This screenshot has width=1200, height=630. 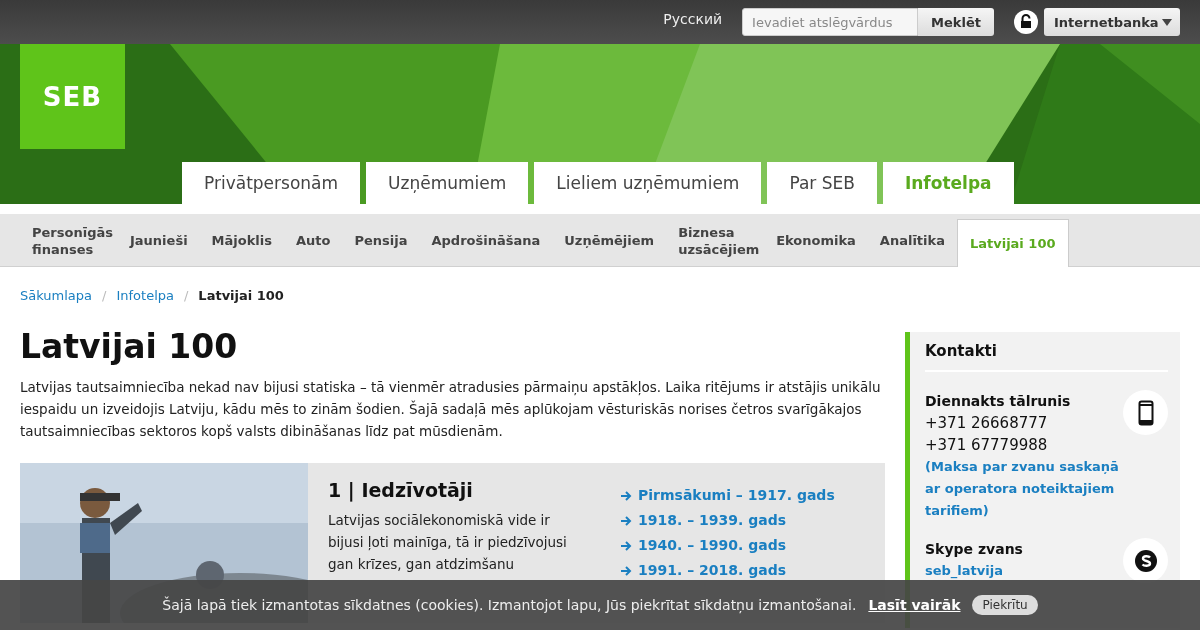 What do you see at coordinates (1112, 22) in the screenshot?
I see `internet-bank-dropdown: Internetbanka` at bounding box center [1112, 22].